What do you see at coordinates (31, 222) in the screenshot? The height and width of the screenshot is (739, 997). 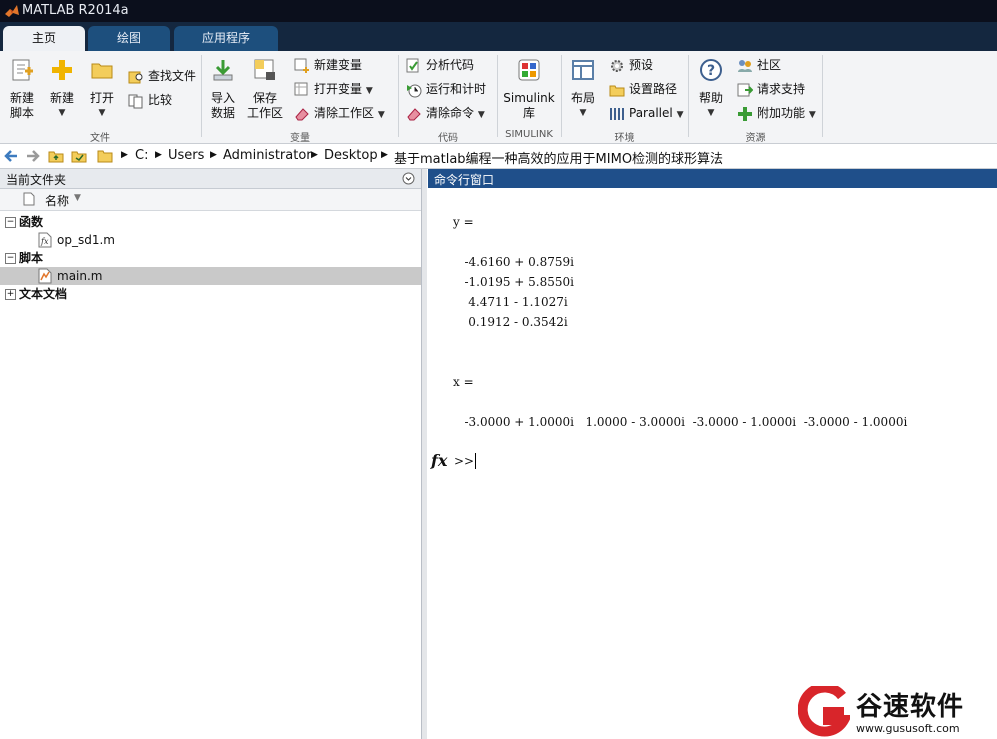 I see `group-label: 函数` at bounding box center [31, 222].